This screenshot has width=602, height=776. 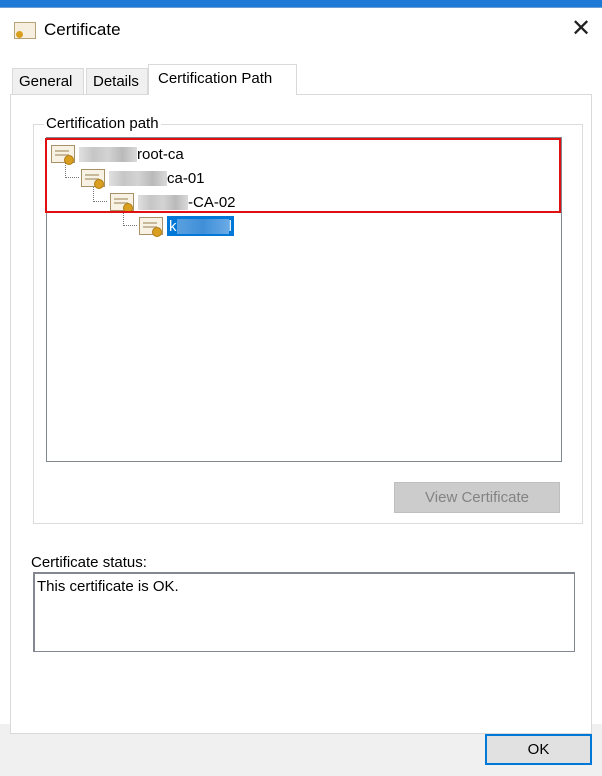 What do you see at coordinates (48, 81) in the screenshot?
I see `tab-general: General` at bounding box center [48, 81].